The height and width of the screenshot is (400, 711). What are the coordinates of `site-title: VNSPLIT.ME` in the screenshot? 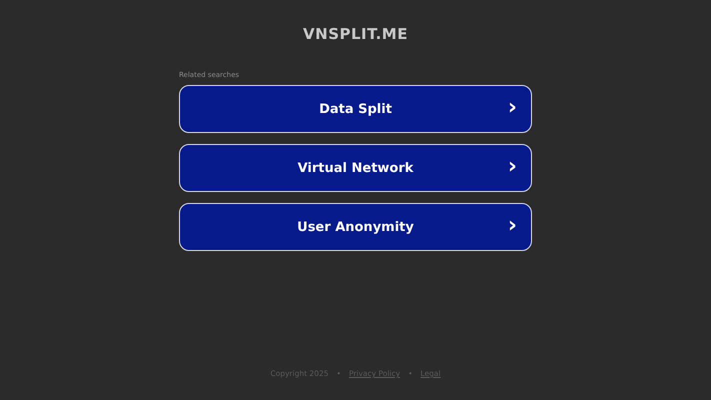 It's located at (355, 34).